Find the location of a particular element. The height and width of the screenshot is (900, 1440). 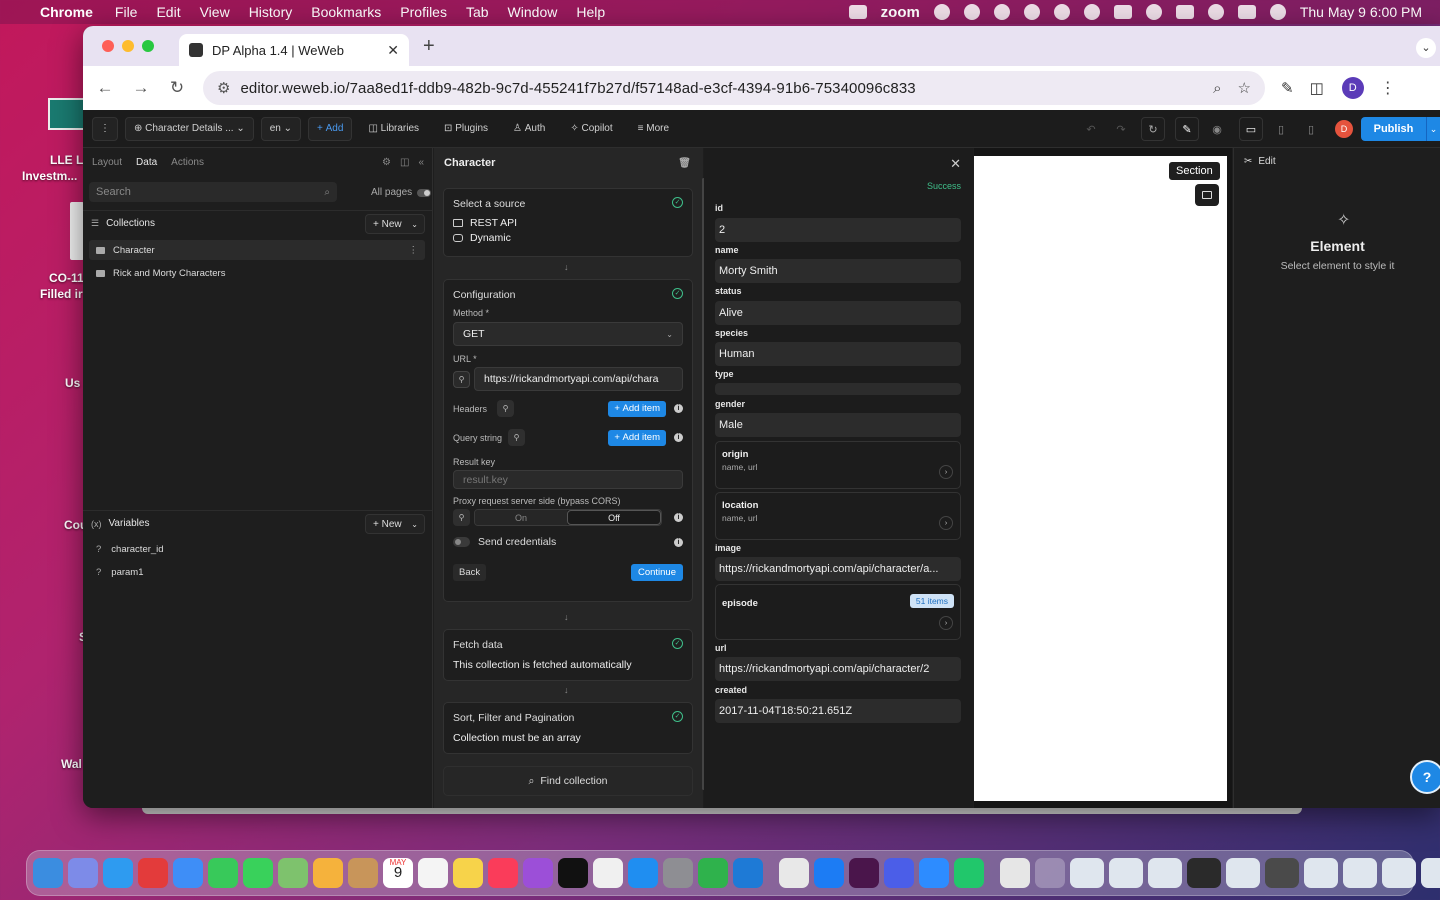

menu-edit: Edit is located at coordinates (168, 12).